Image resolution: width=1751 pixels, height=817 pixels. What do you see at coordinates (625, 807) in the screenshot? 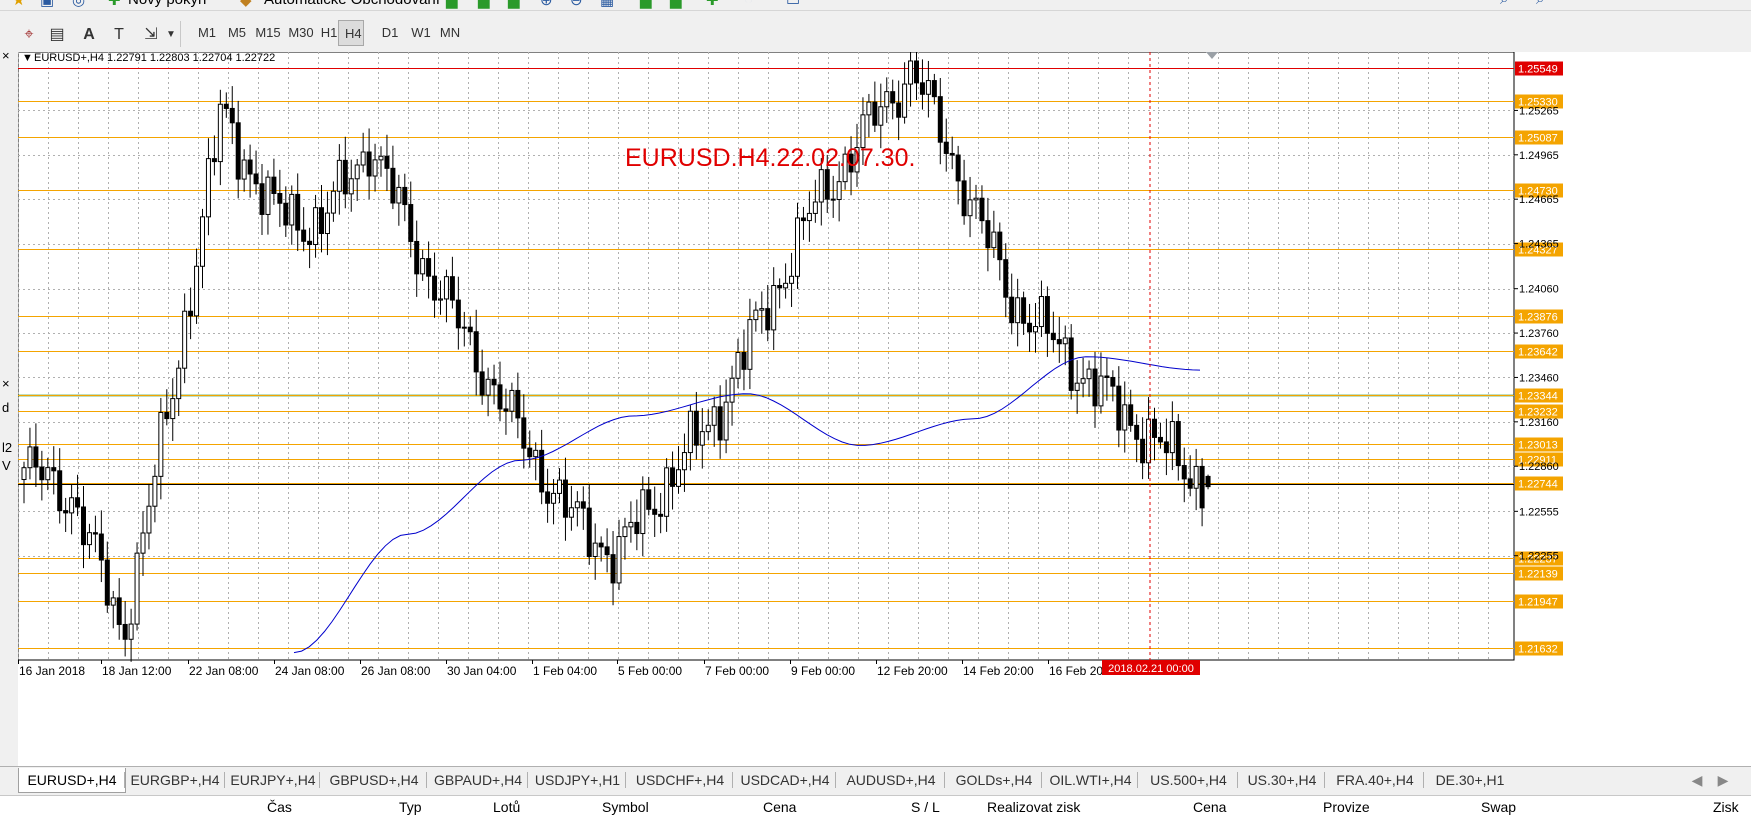
I see `col-symbol: Symbol` at bounding box center [625, 807].